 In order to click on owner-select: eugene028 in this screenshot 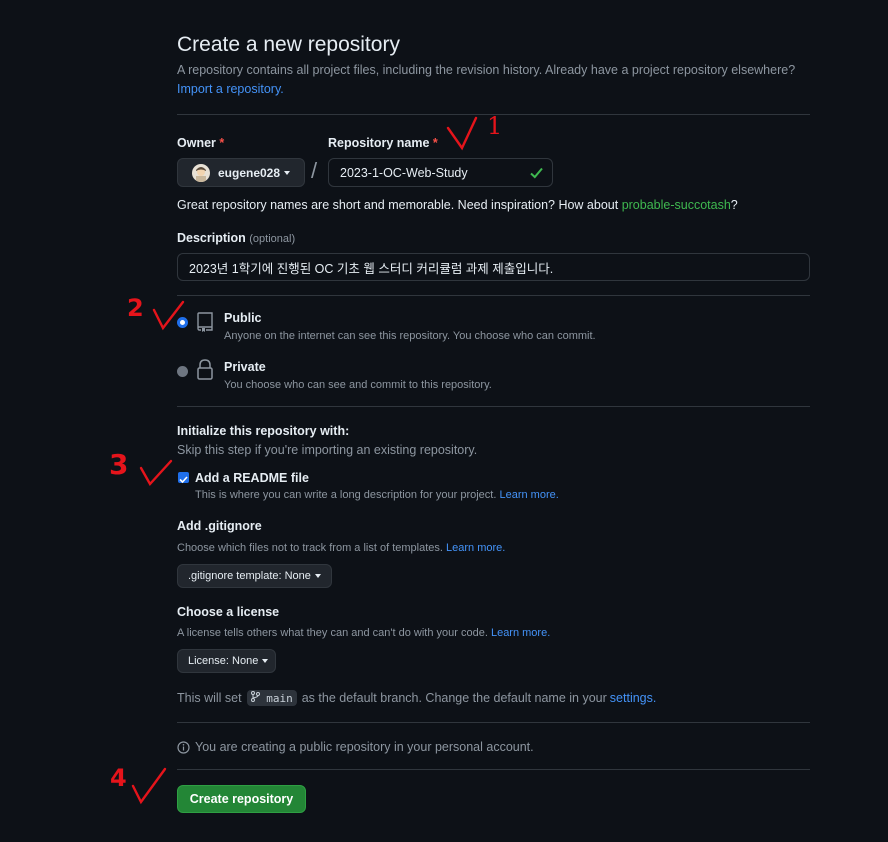, I will do `click(241, 172)`.